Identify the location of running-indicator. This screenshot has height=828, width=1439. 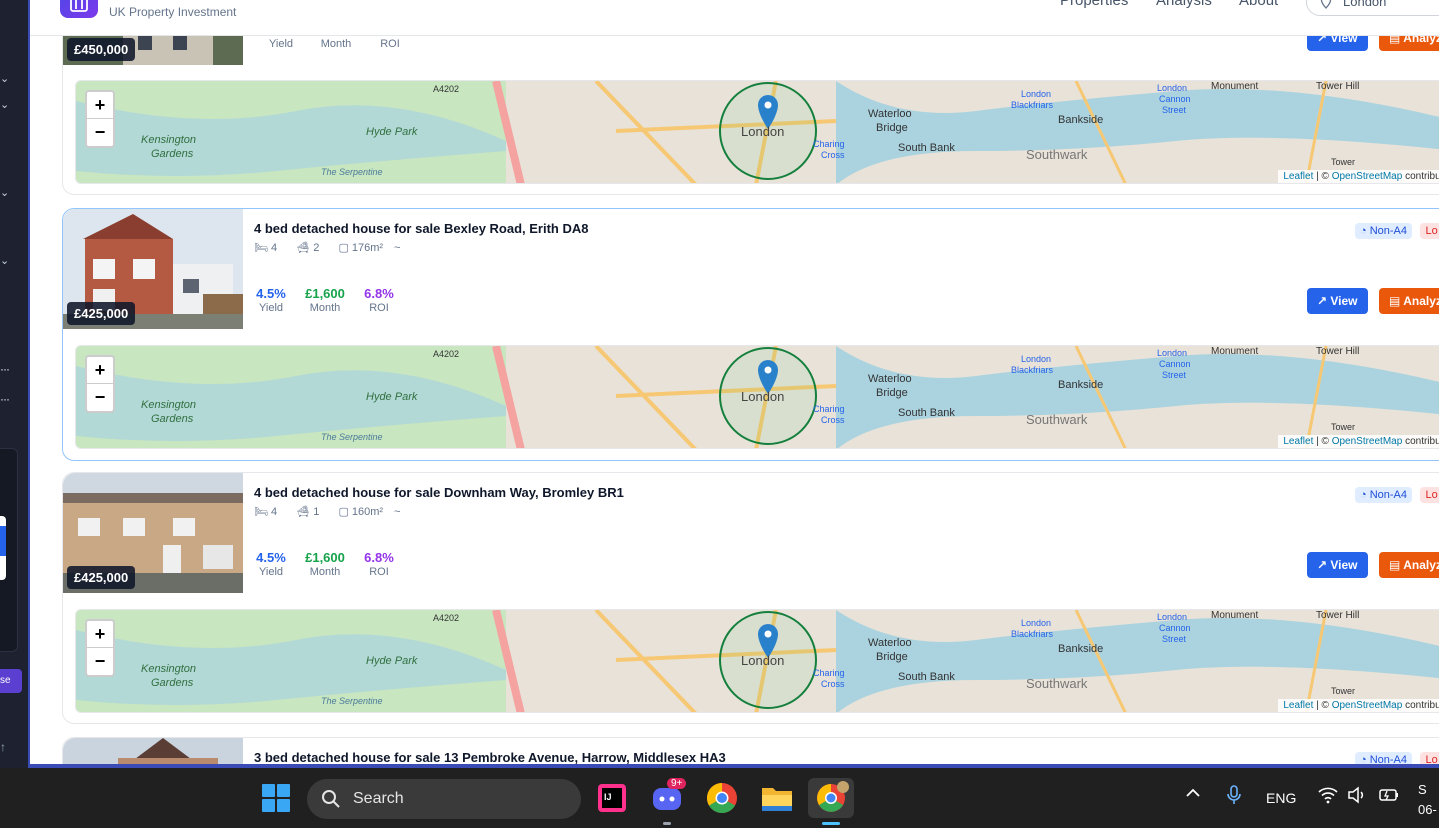
(667, 823).